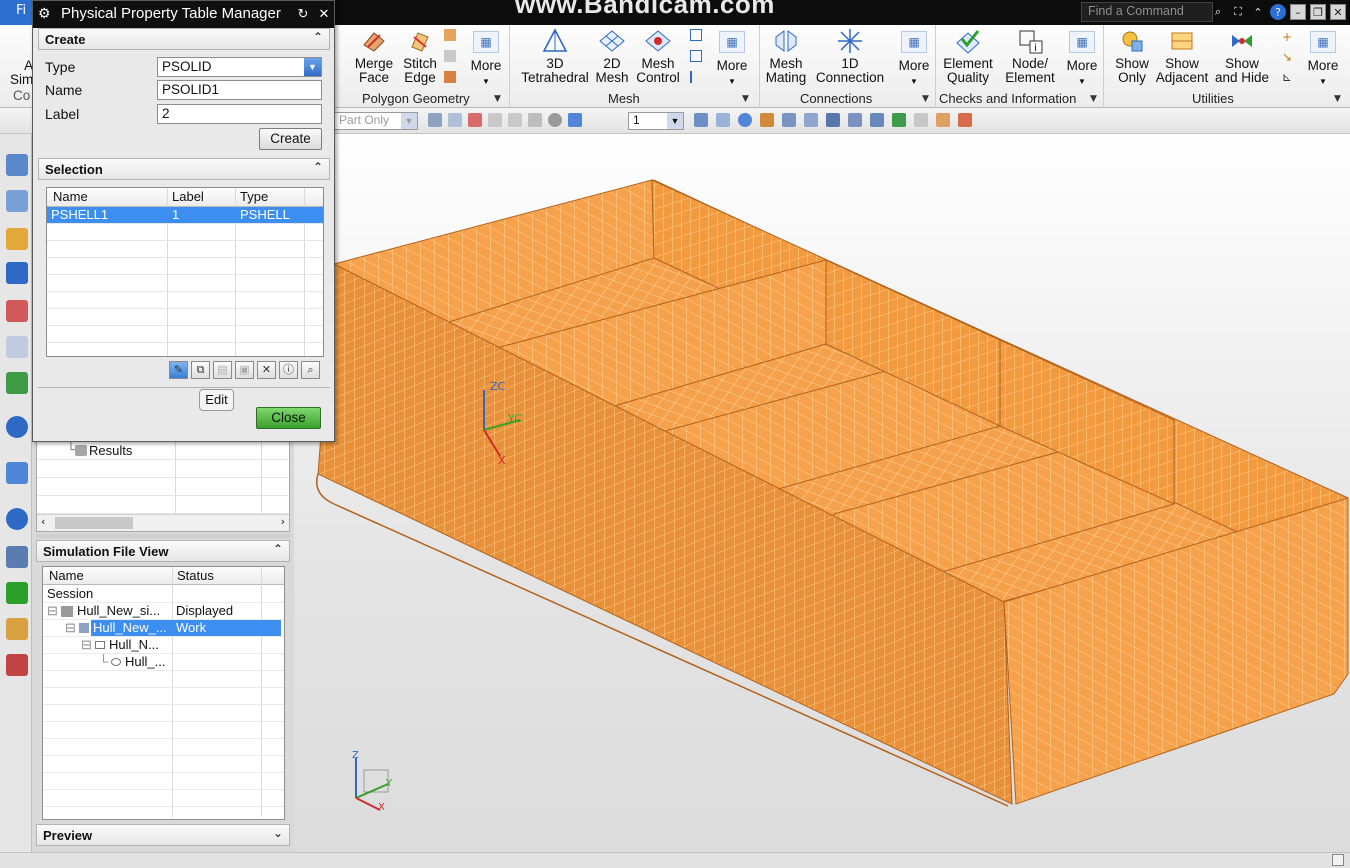 The width and height of the screenshot is (1350, 868). What do you see at coordinates (303, 14) in the screenshot?
I see `reset-icon: ↻` at bounding box center [303, 14].